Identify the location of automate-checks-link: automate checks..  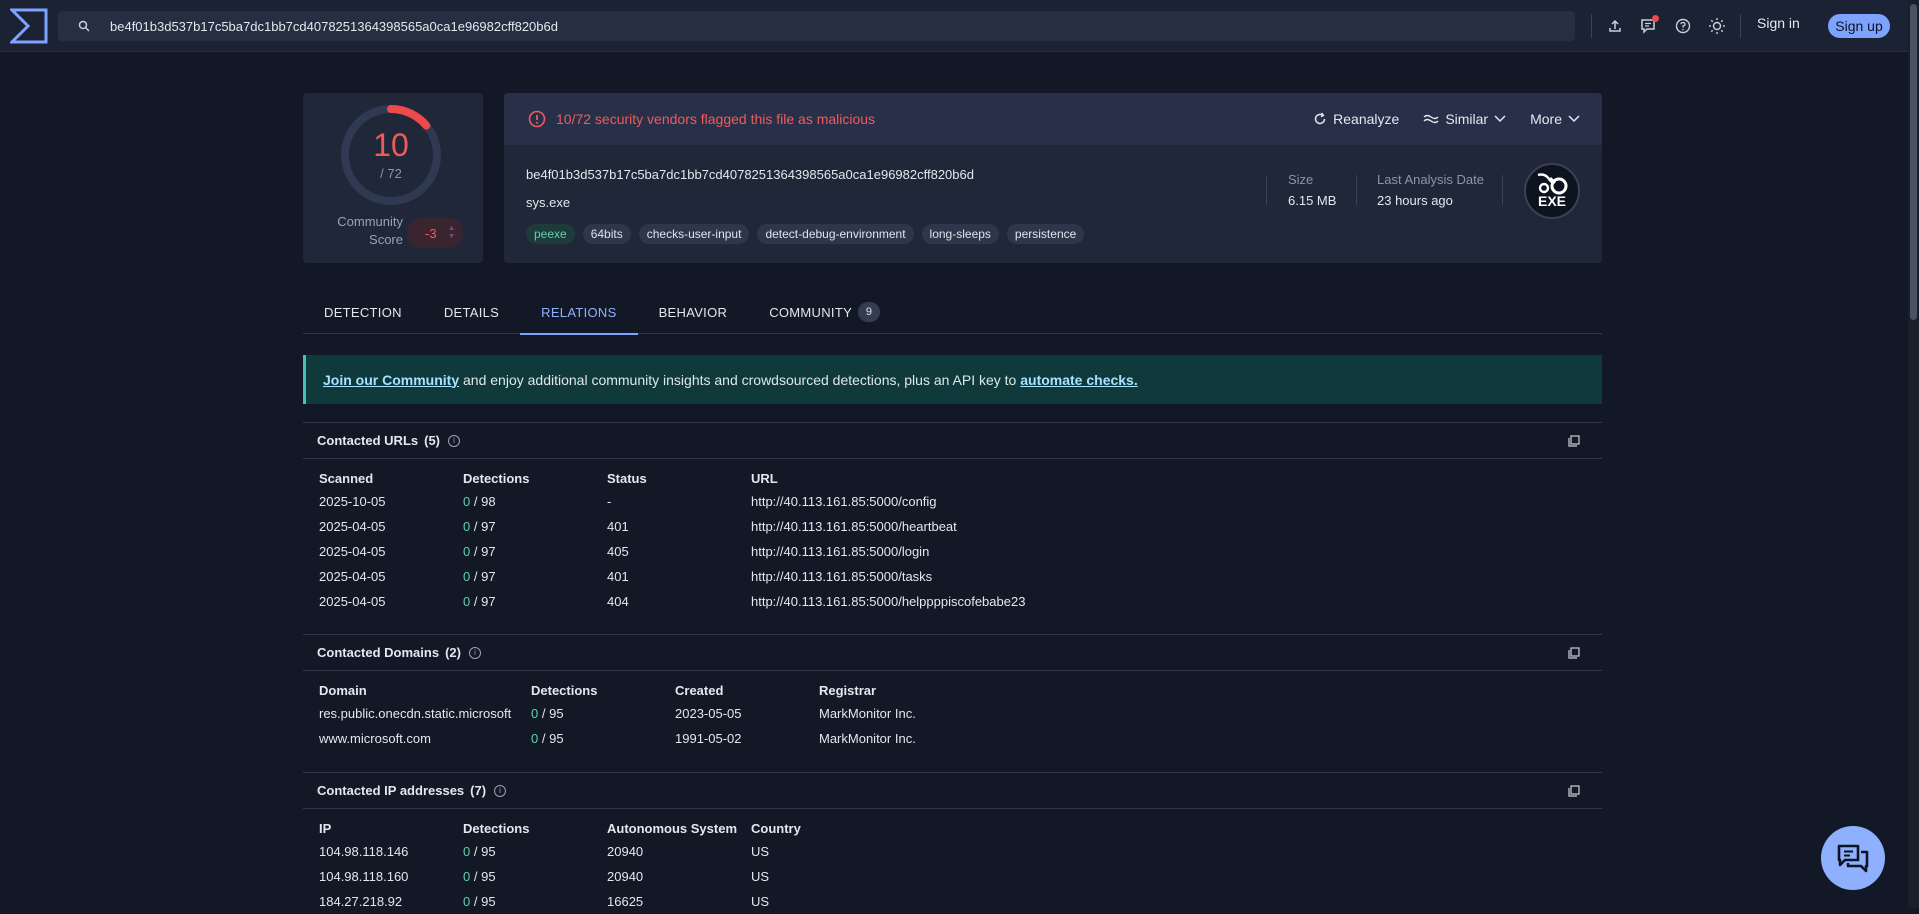
(1079, 380).